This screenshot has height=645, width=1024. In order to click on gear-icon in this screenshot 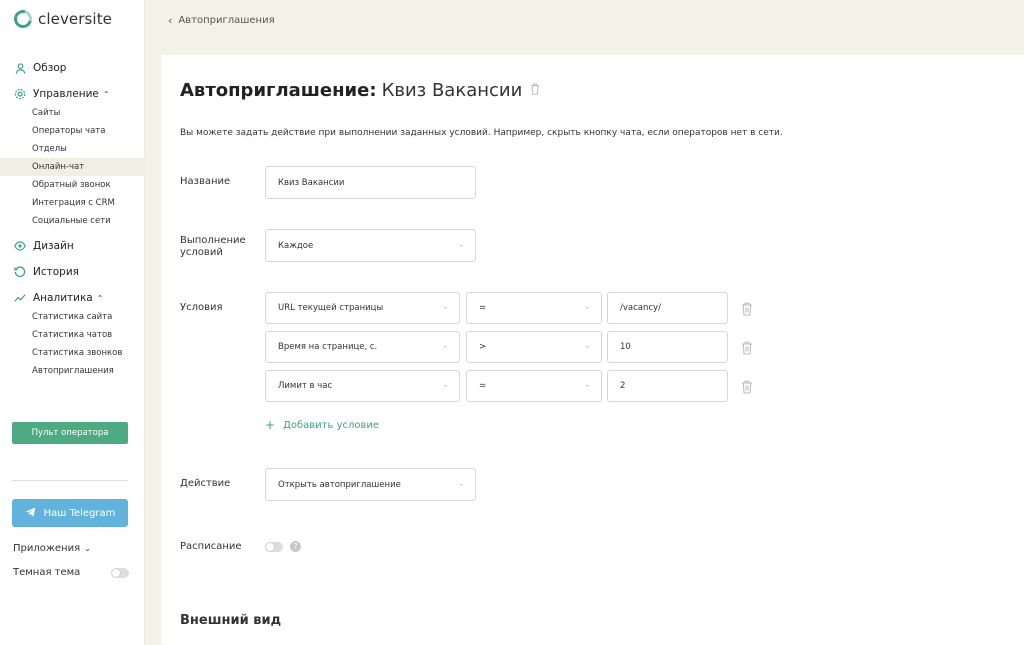, I will do `click(20, 94)`.